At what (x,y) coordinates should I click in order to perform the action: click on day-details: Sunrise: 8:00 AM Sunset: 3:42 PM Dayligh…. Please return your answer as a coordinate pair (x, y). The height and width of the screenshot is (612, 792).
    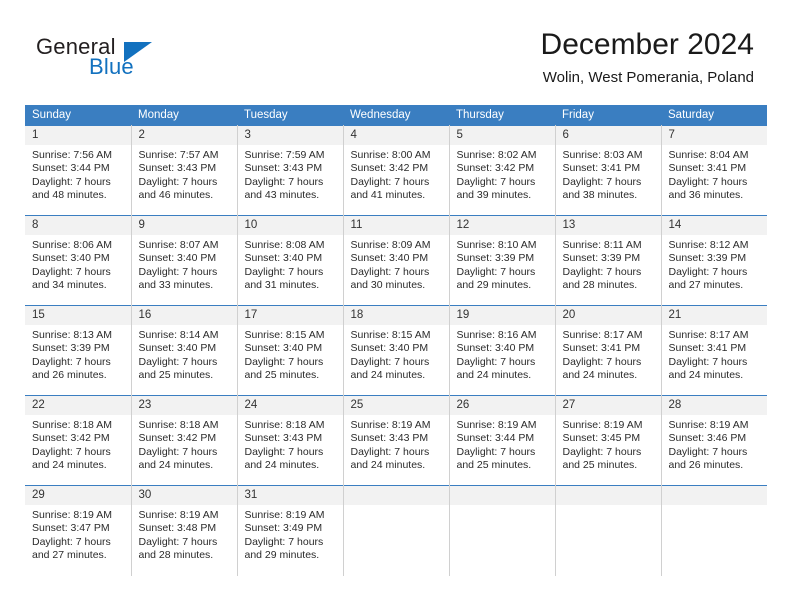
    Looking at the image, I should click on (396, 174).